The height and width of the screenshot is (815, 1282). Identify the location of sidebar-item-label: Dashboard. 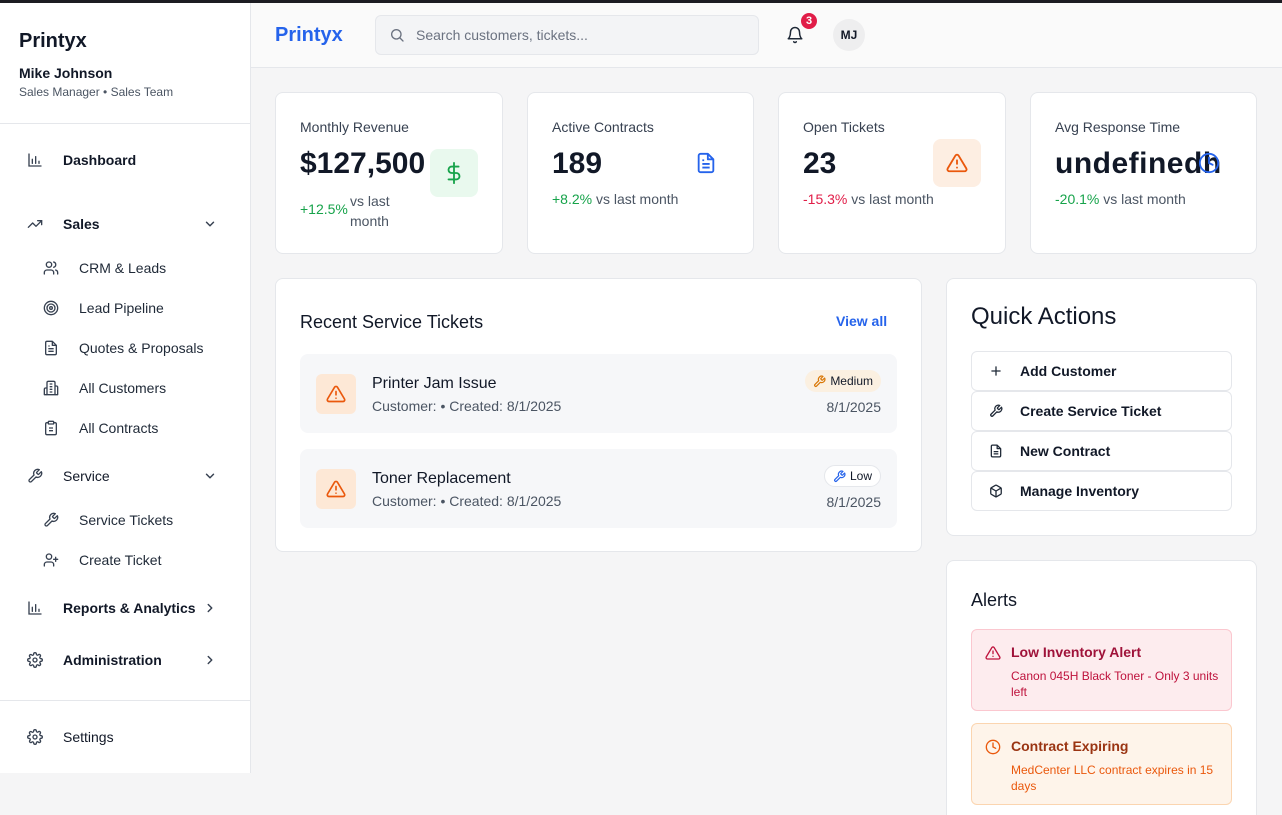
(100, 160).